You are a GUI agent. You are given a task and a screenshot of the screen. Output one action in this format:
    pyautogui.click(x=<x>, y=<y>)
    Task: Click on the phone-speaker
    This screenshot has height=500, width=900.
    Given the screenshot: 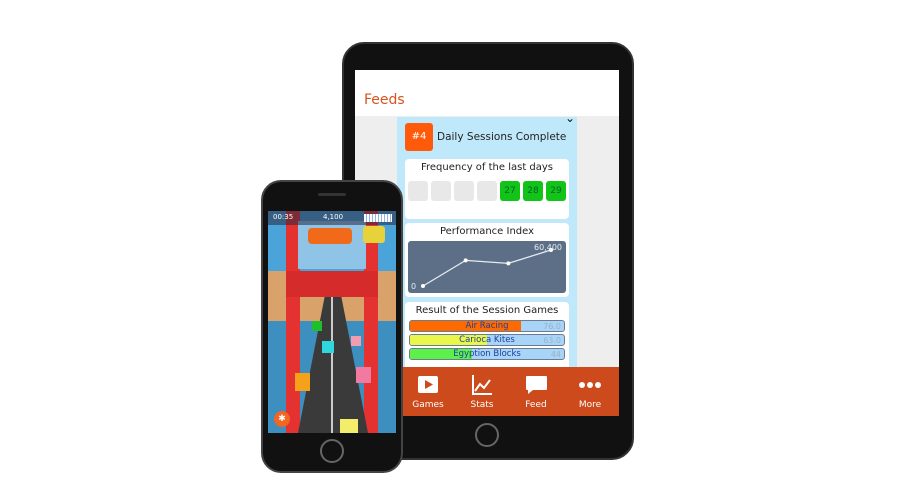 What is the action you would take?
    pyautogui.click(x=332, y=194)
    